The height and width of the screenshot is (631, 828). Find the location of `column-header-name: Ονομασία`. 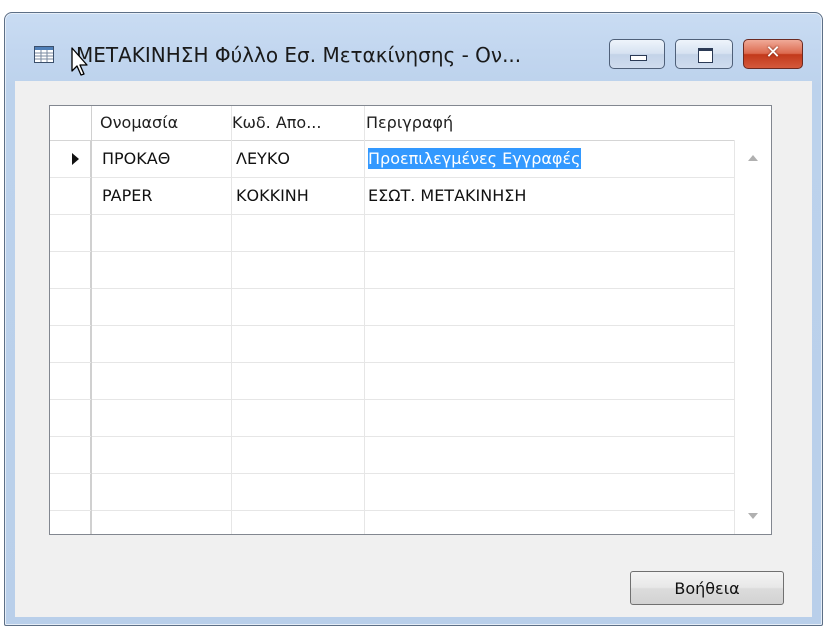

column-header-name: Ονομασία is located at coordinates (165, 123).